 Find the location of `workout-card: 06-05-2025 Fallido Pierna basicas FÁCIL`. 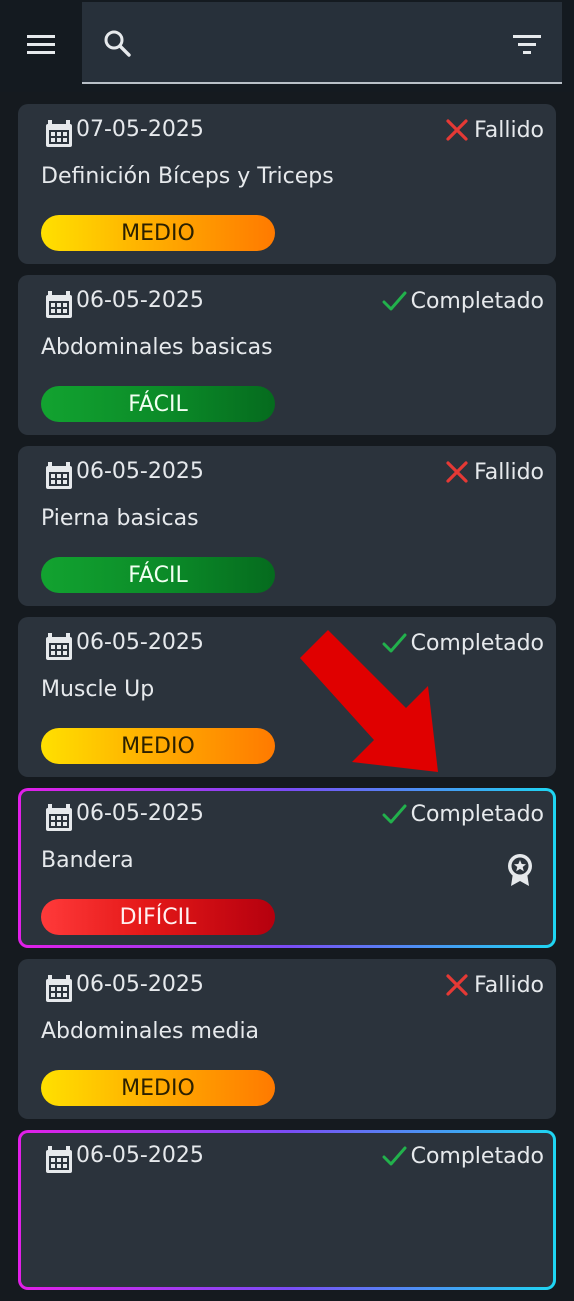

workout-card: 06-05-2025 Fallido Pierna basicas FÁCIL is located at coordinates (287, 526).